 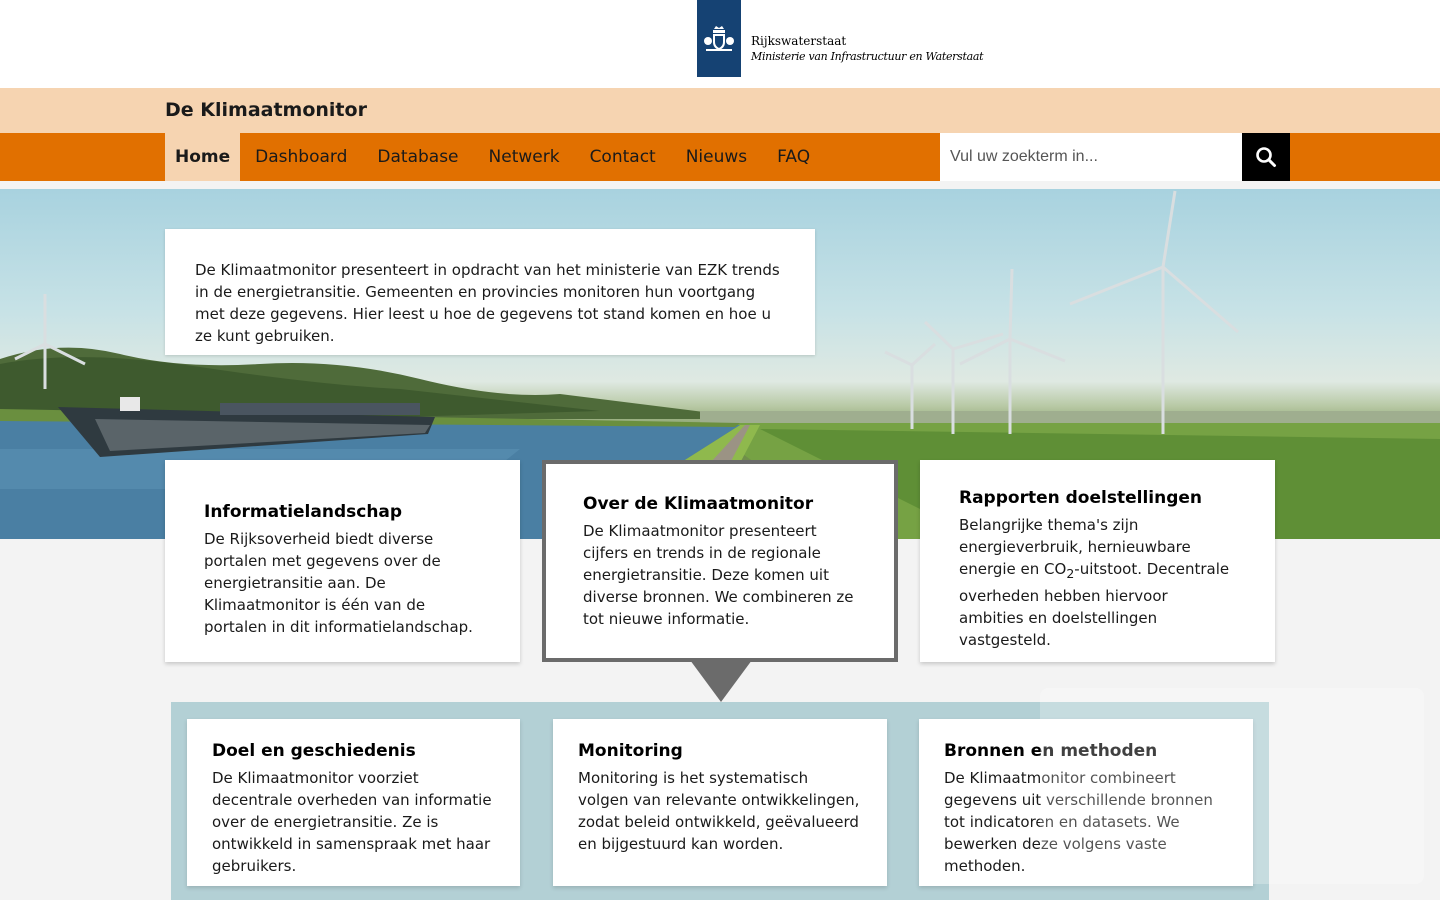 What do you see at coordinates (1232, 786) in the screenshot?
I see `faded-overlay-panel` at bounding box center [1232, 786].